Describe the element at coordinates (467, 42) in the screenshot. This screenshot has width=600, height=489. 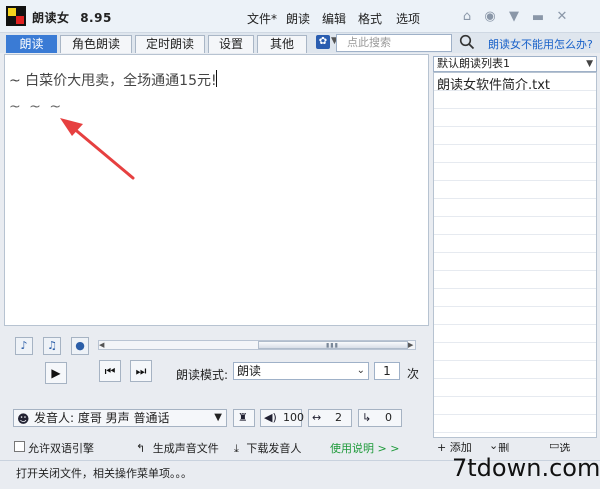
I see `search-icon` at that location.